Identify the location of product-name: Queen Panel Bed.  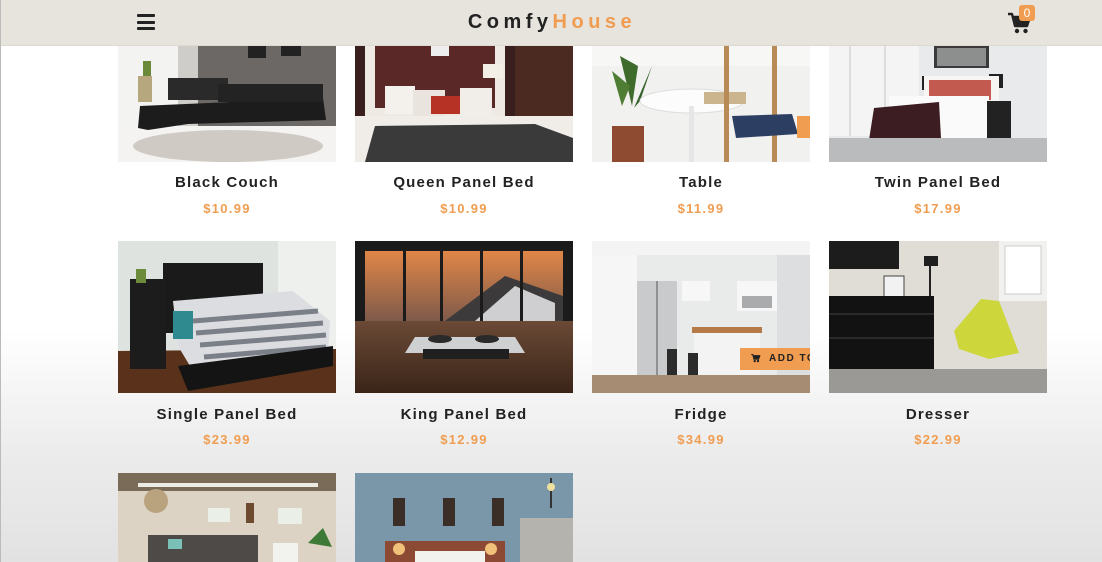
(464, 182).